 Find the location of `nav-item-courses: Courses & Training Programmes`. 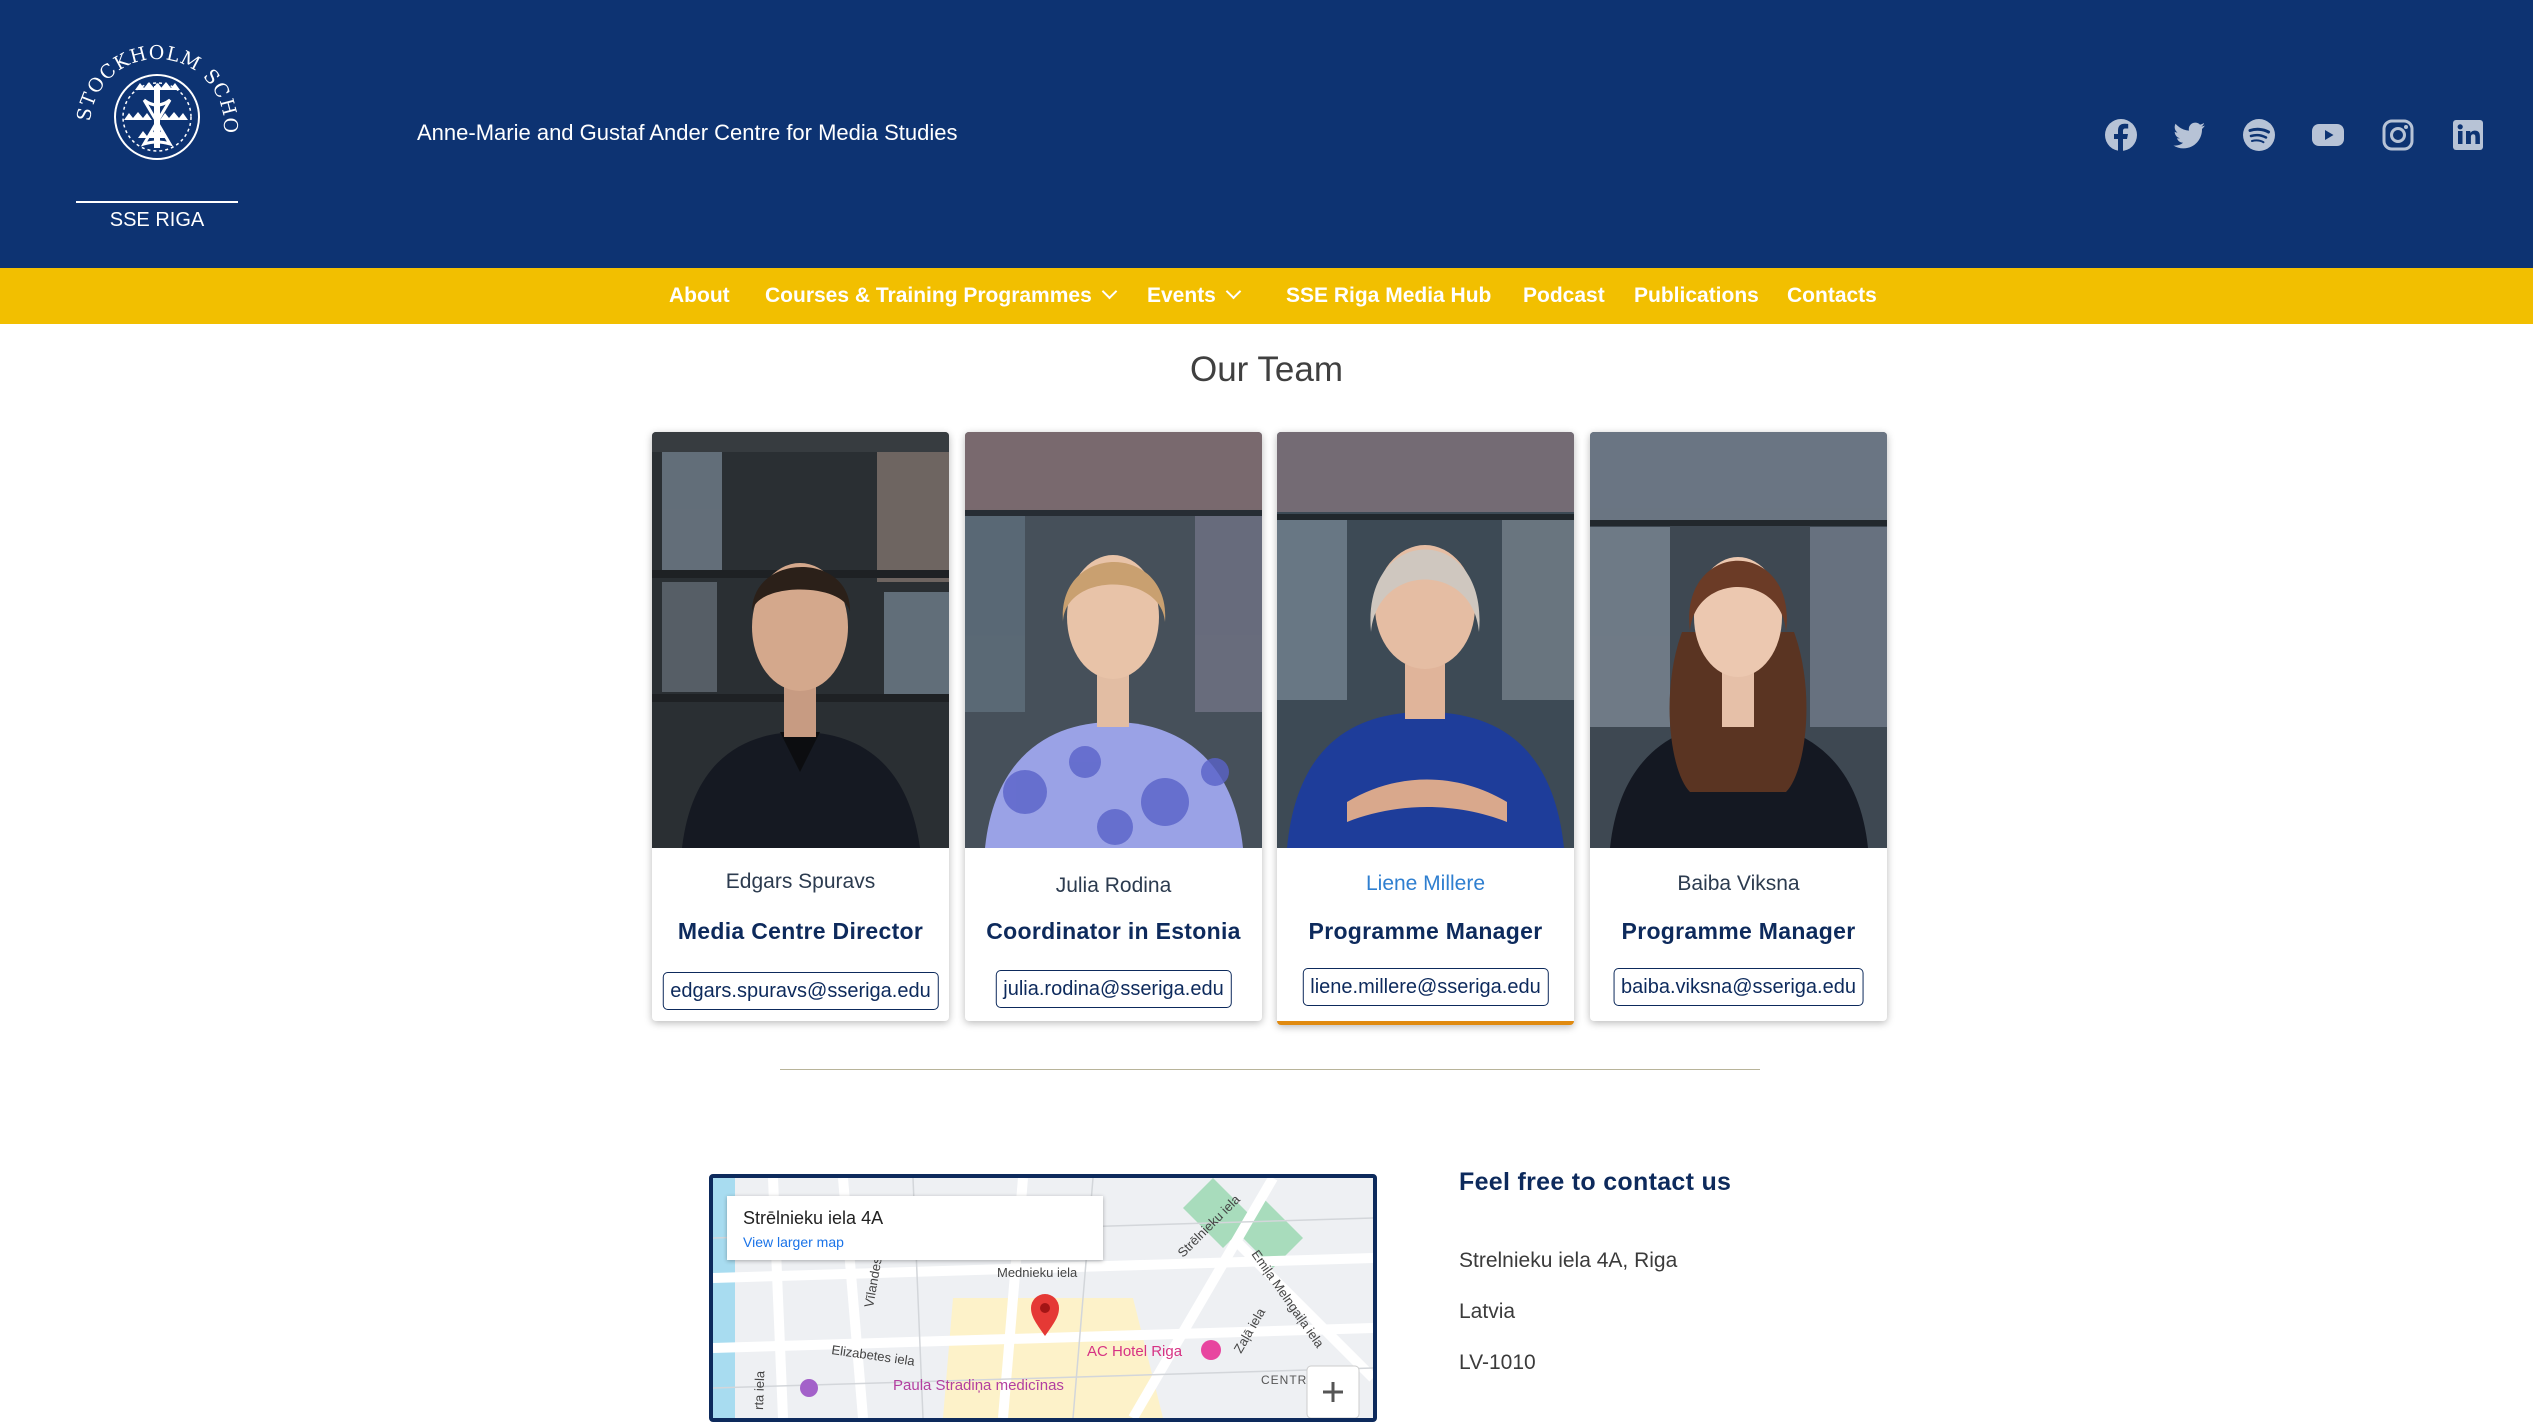

nav-item-courses: Courses & Training Programmes is located at coordinates (941, 296).